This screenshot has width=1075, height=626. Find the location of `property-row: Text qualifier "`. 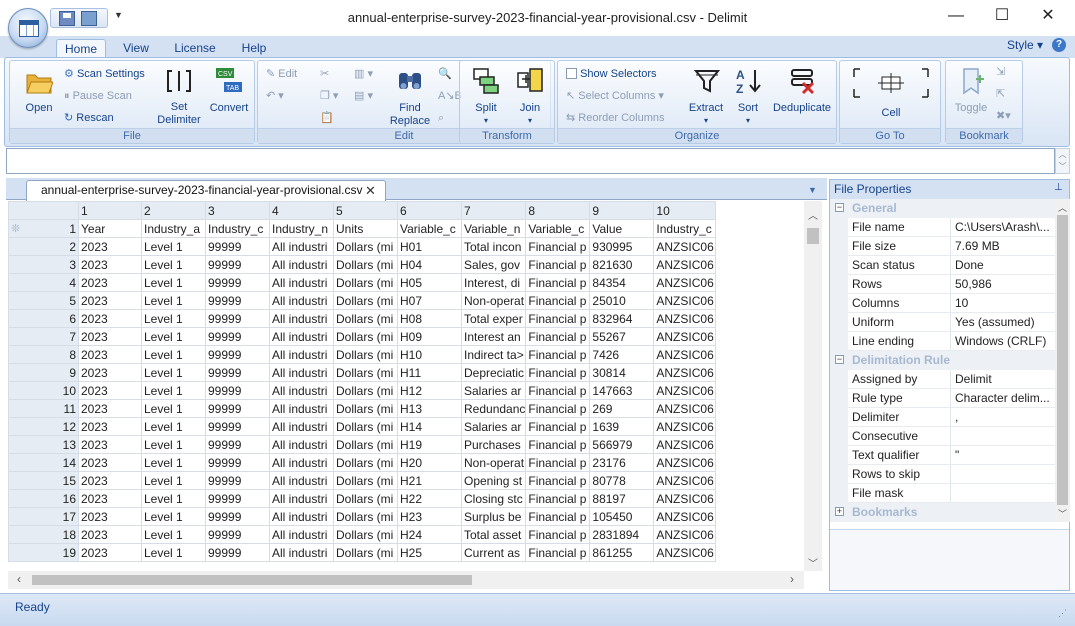

property-row: Text qualifier " is located at coordinates (942, 455).